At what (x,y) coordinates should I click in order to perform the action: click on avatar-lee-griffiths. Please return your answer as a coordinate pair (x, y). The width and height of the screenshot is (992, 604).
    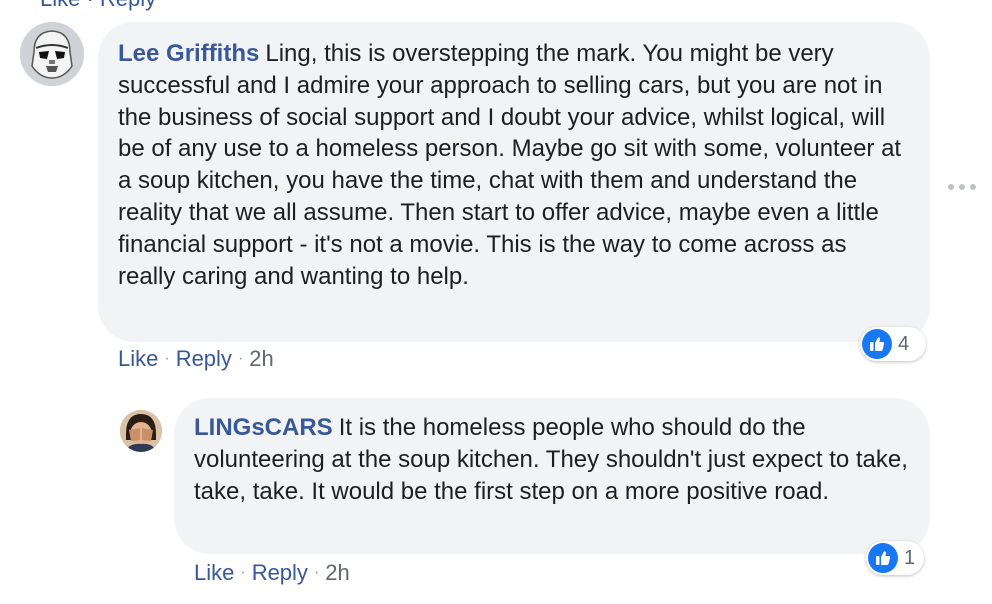
    Looking at the image, I should click on (52, 54).